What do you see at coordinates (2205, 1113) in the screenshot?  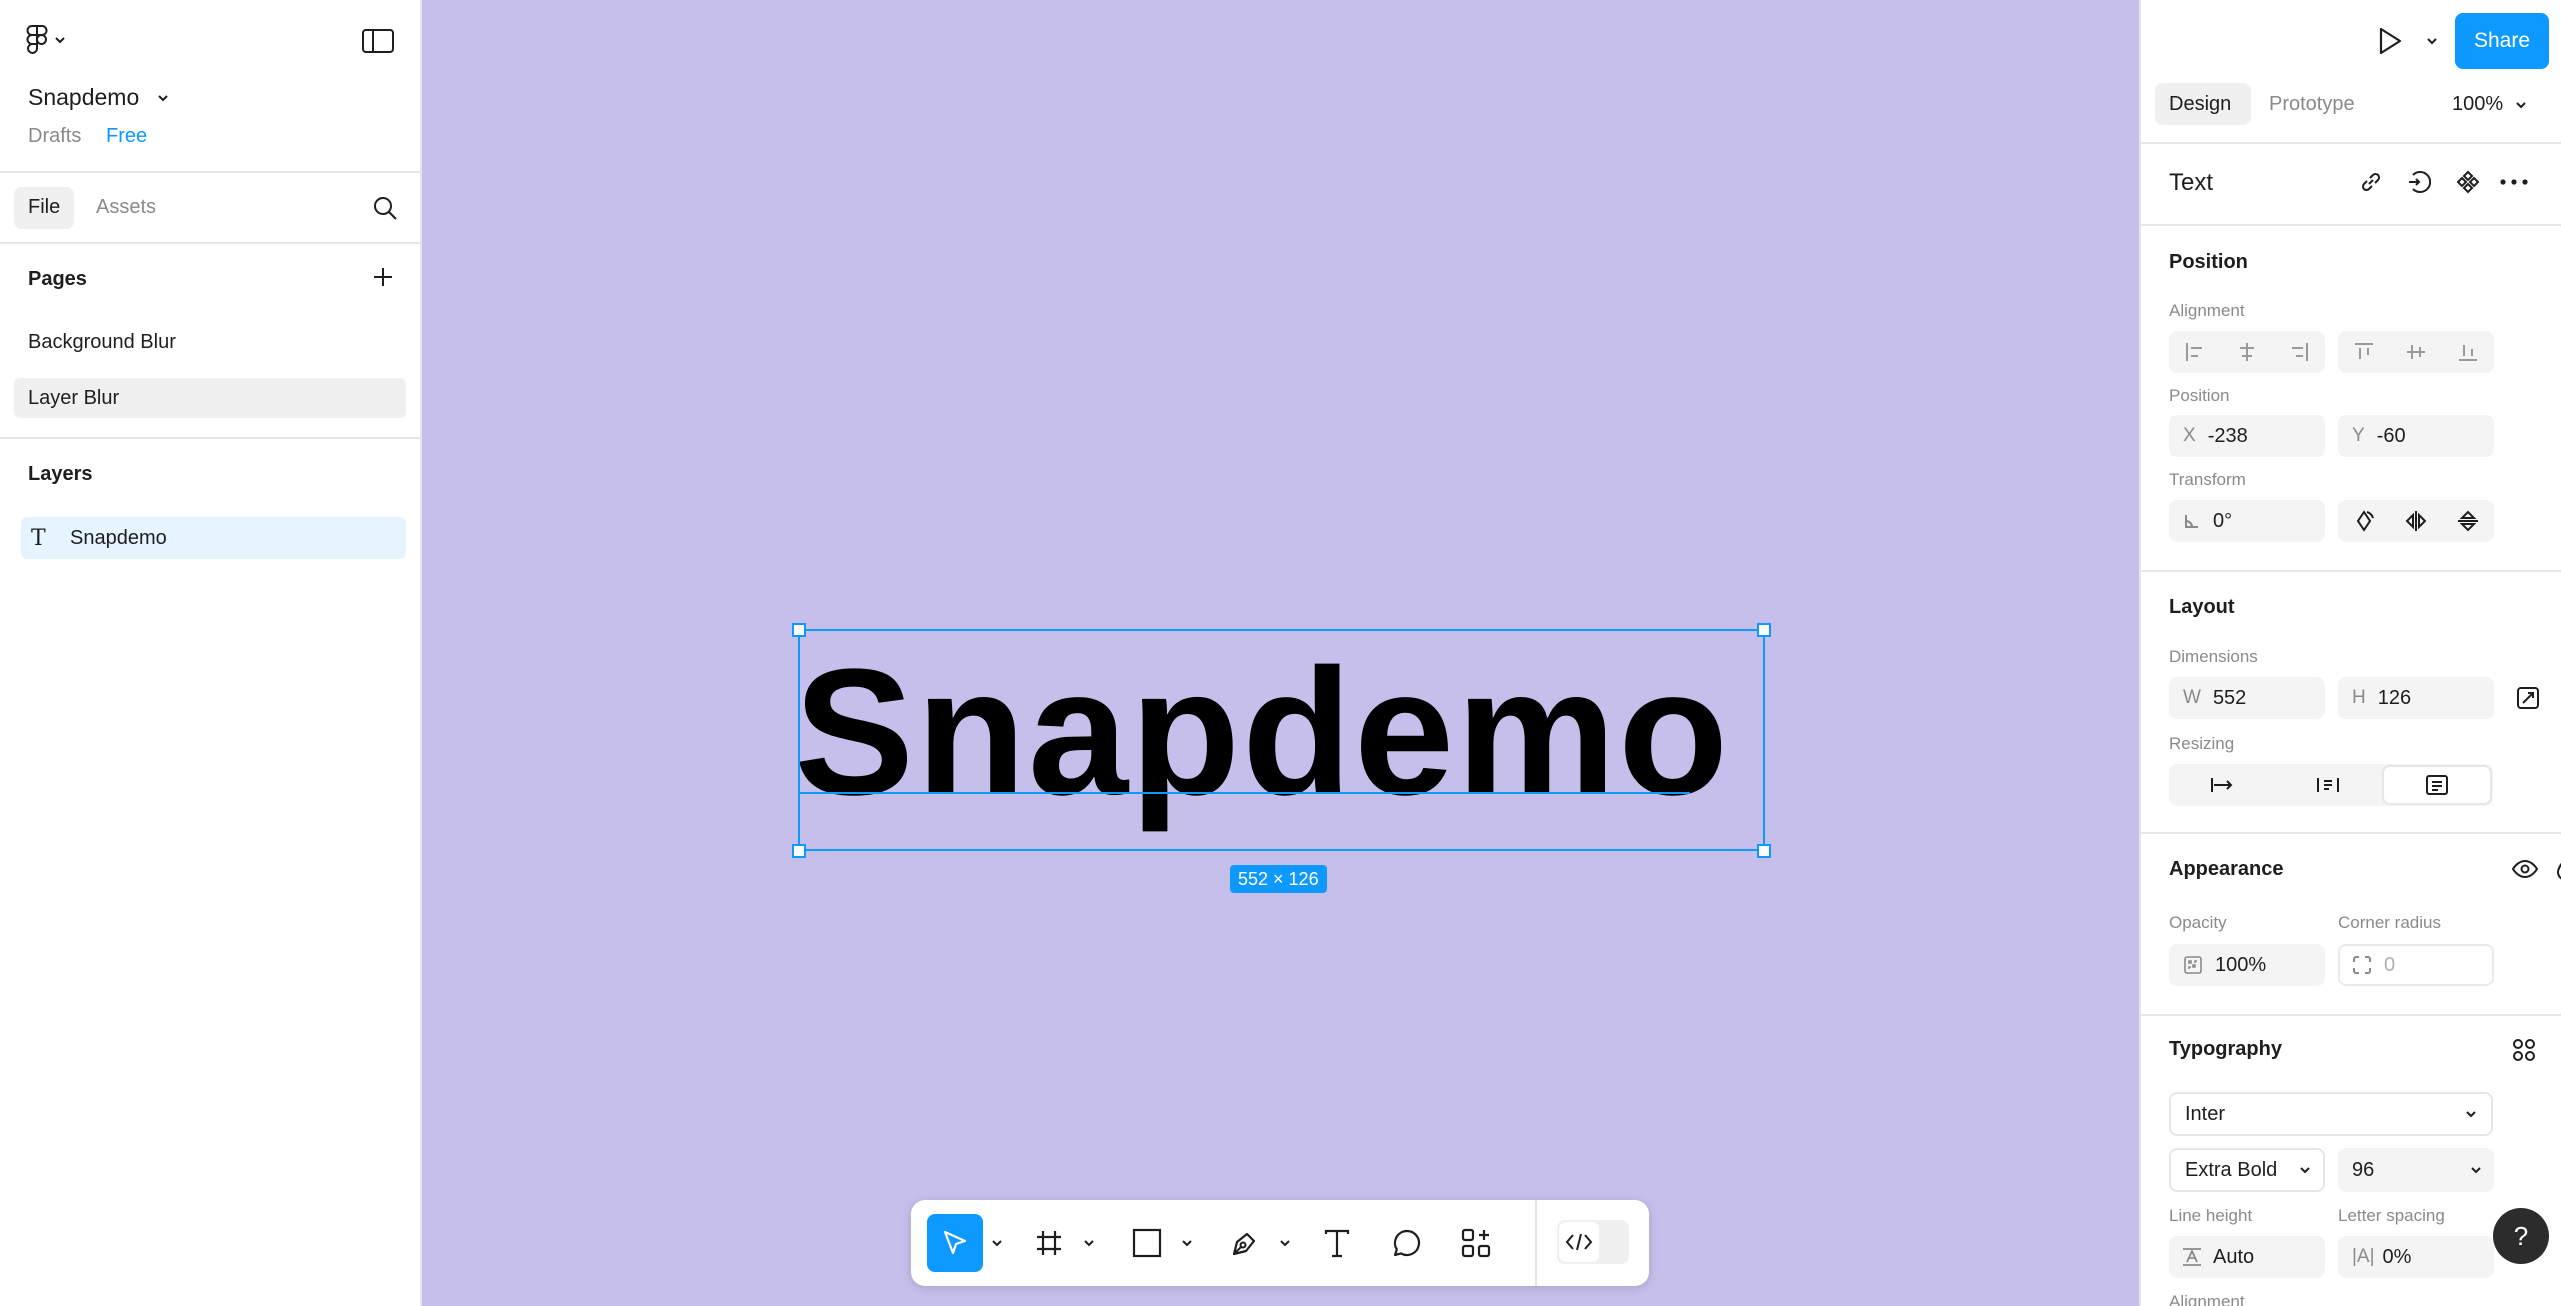 I see `font-family-value: Inter` at bounding box center [2205, 1113].